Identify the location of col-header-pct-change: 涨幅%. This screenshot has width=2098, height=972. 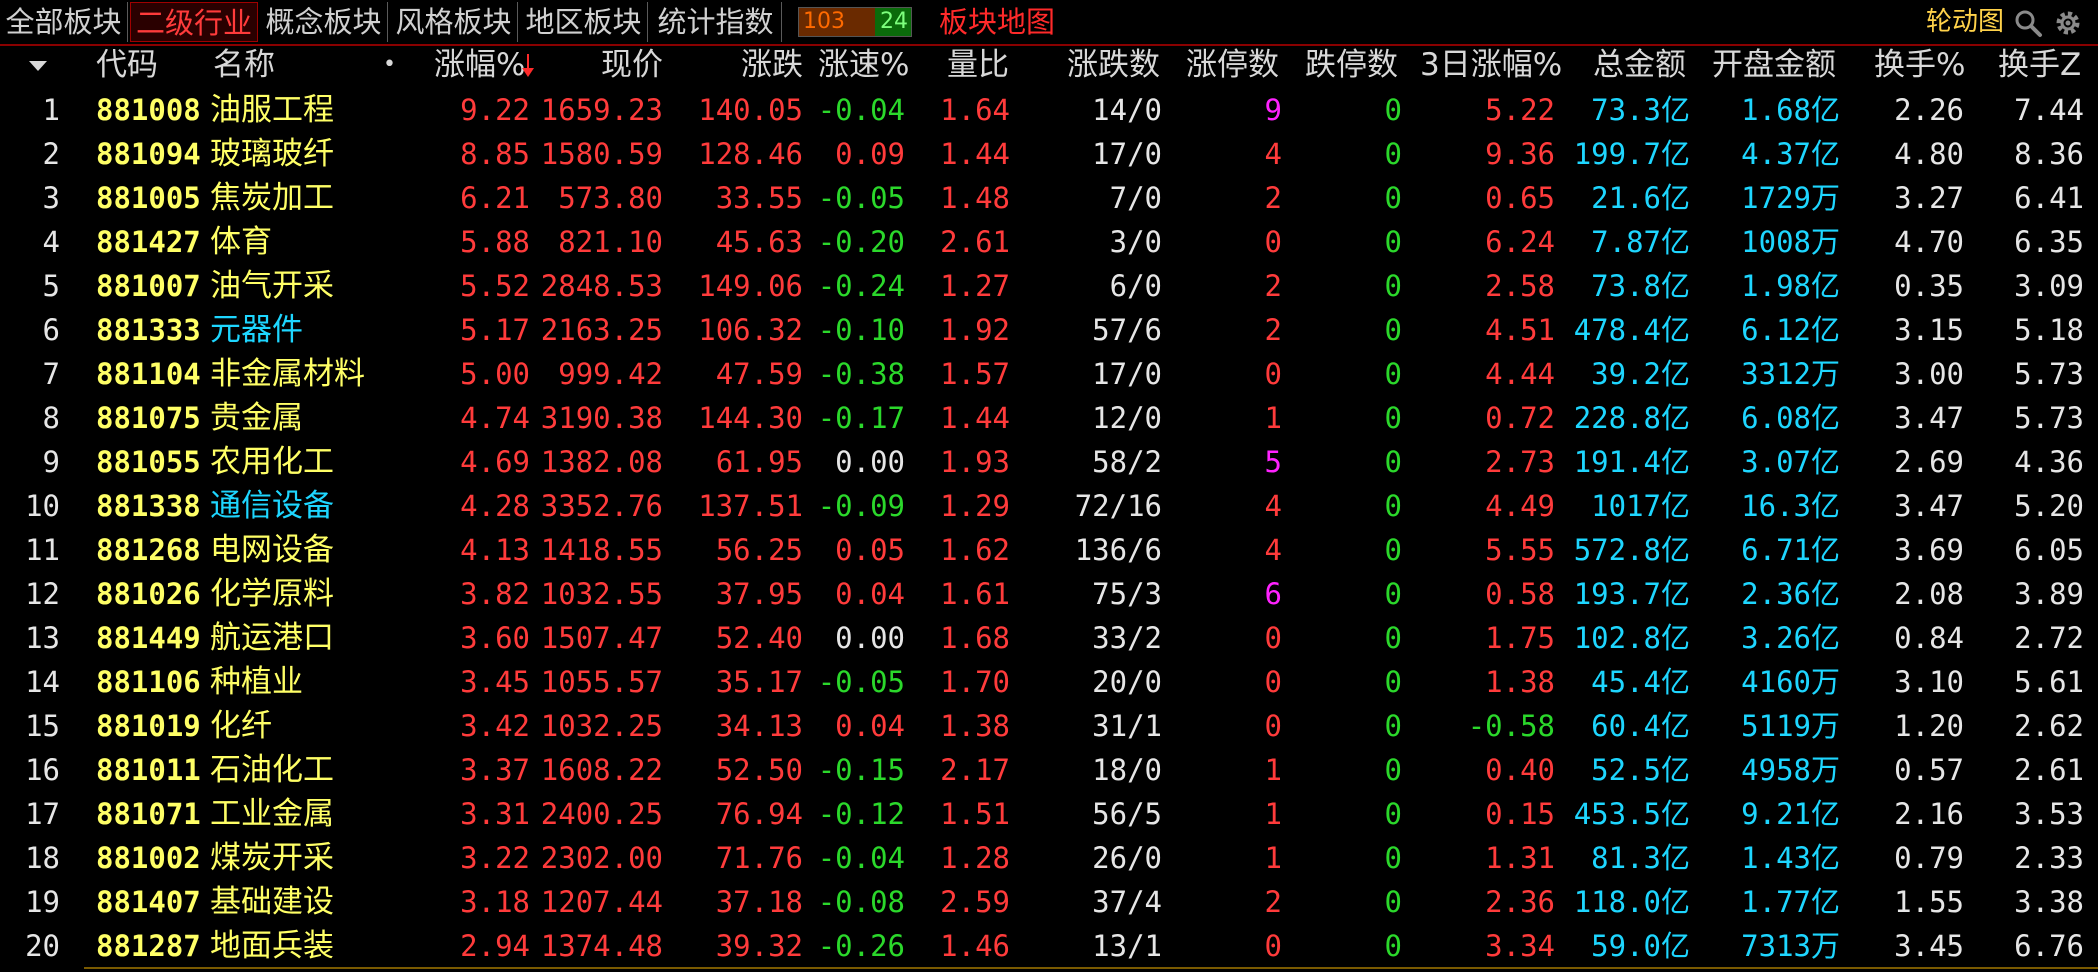
(484, 65).